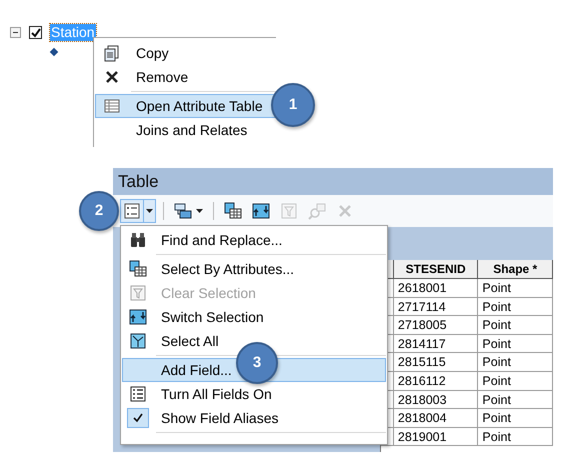  What do you see at coordinates (436, 437) in the screenshot?
I see `table-cell: 2819001` at bounding box center [436, 437].